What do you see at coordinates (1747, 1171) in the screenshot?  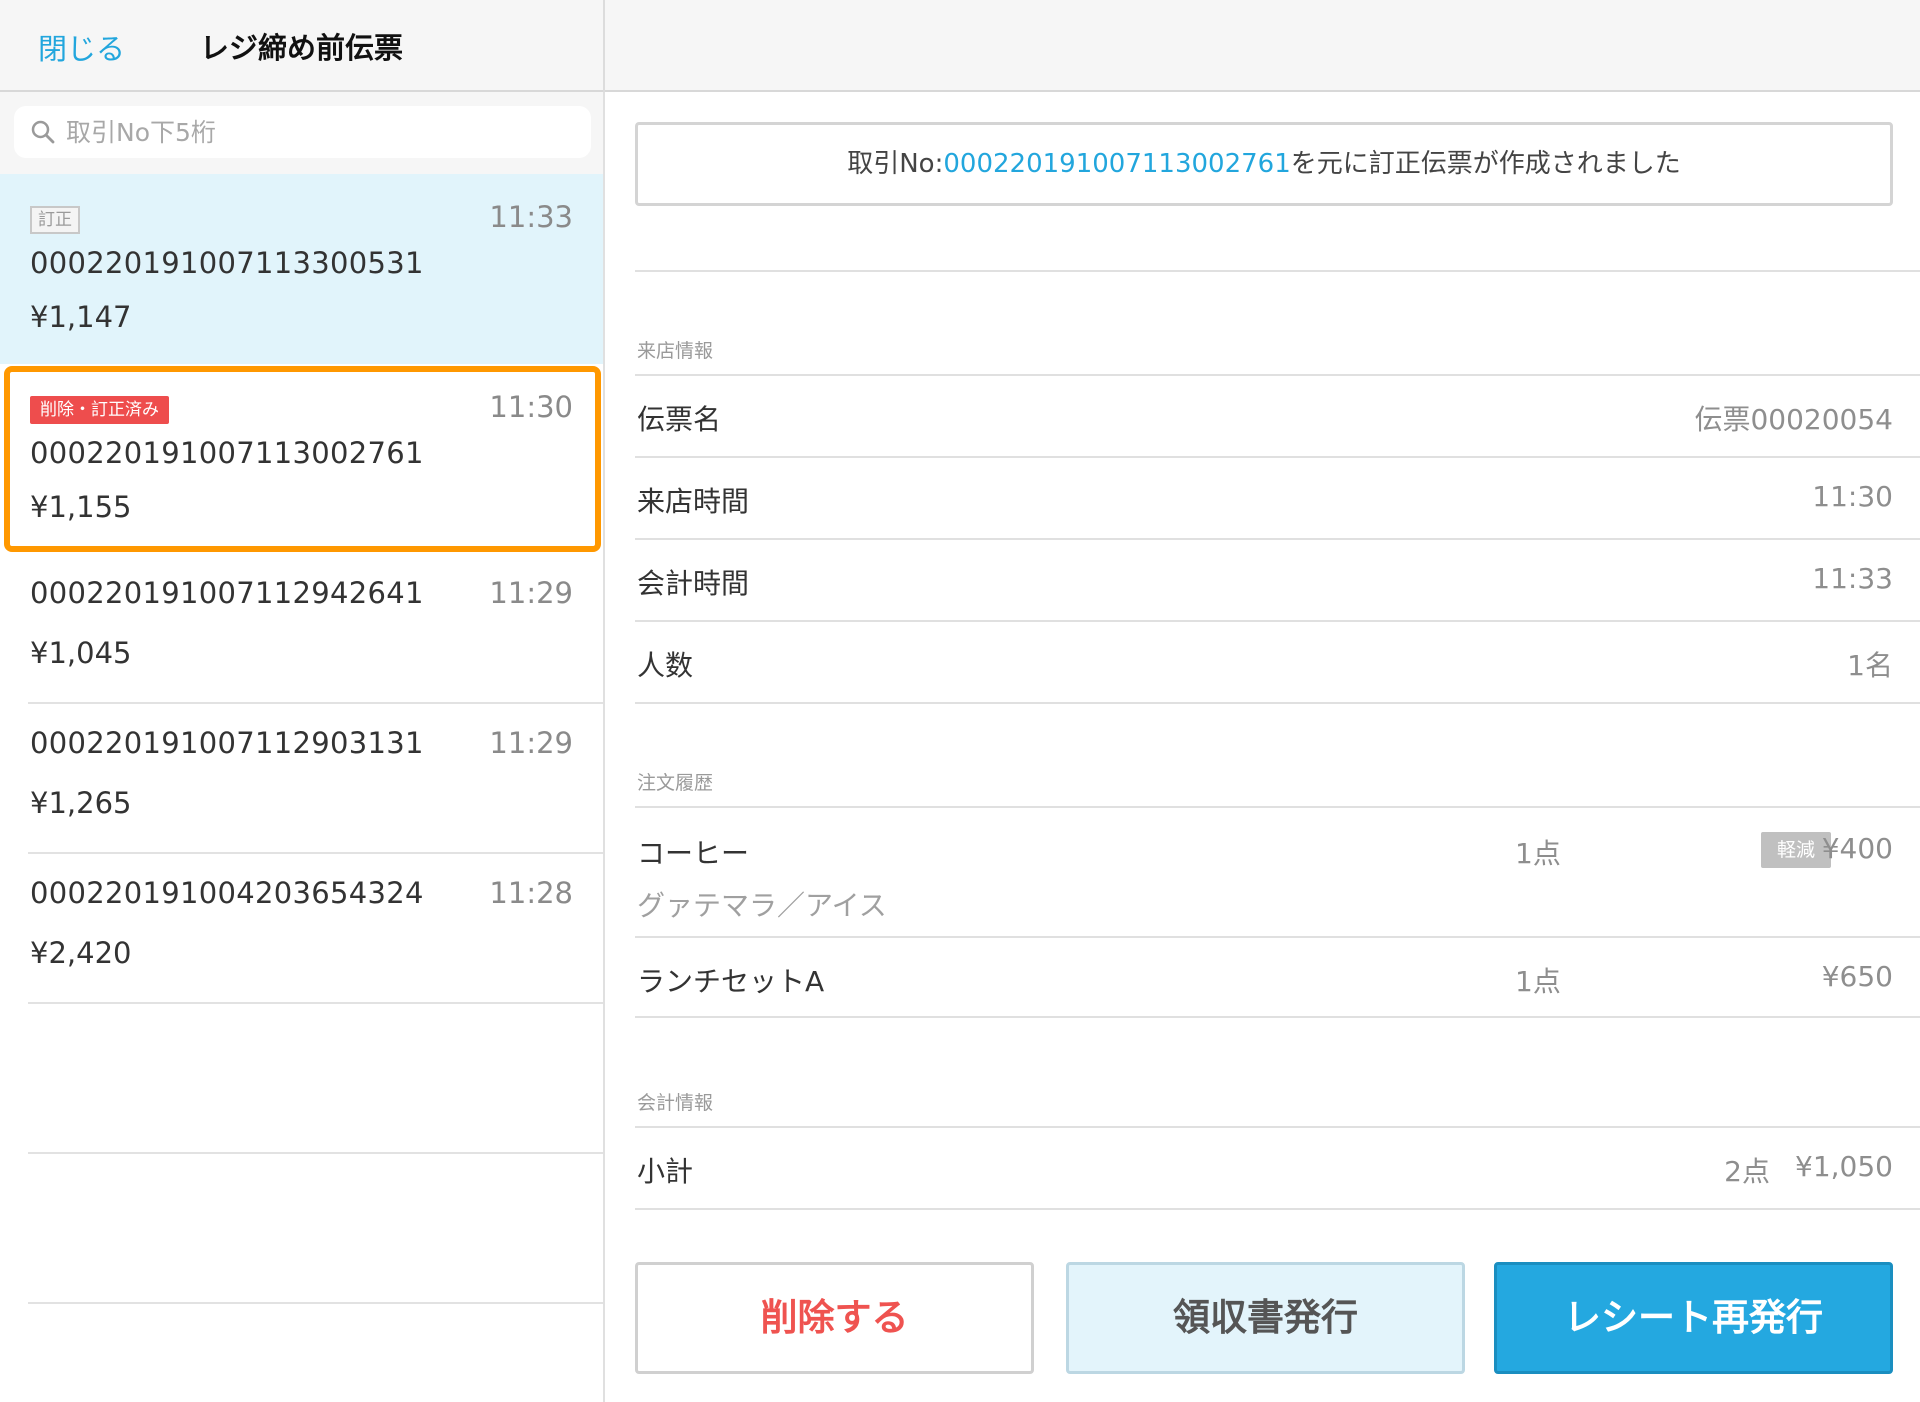 I see `subtotal-qty: 2点` at bounding box center [1747, 1171].